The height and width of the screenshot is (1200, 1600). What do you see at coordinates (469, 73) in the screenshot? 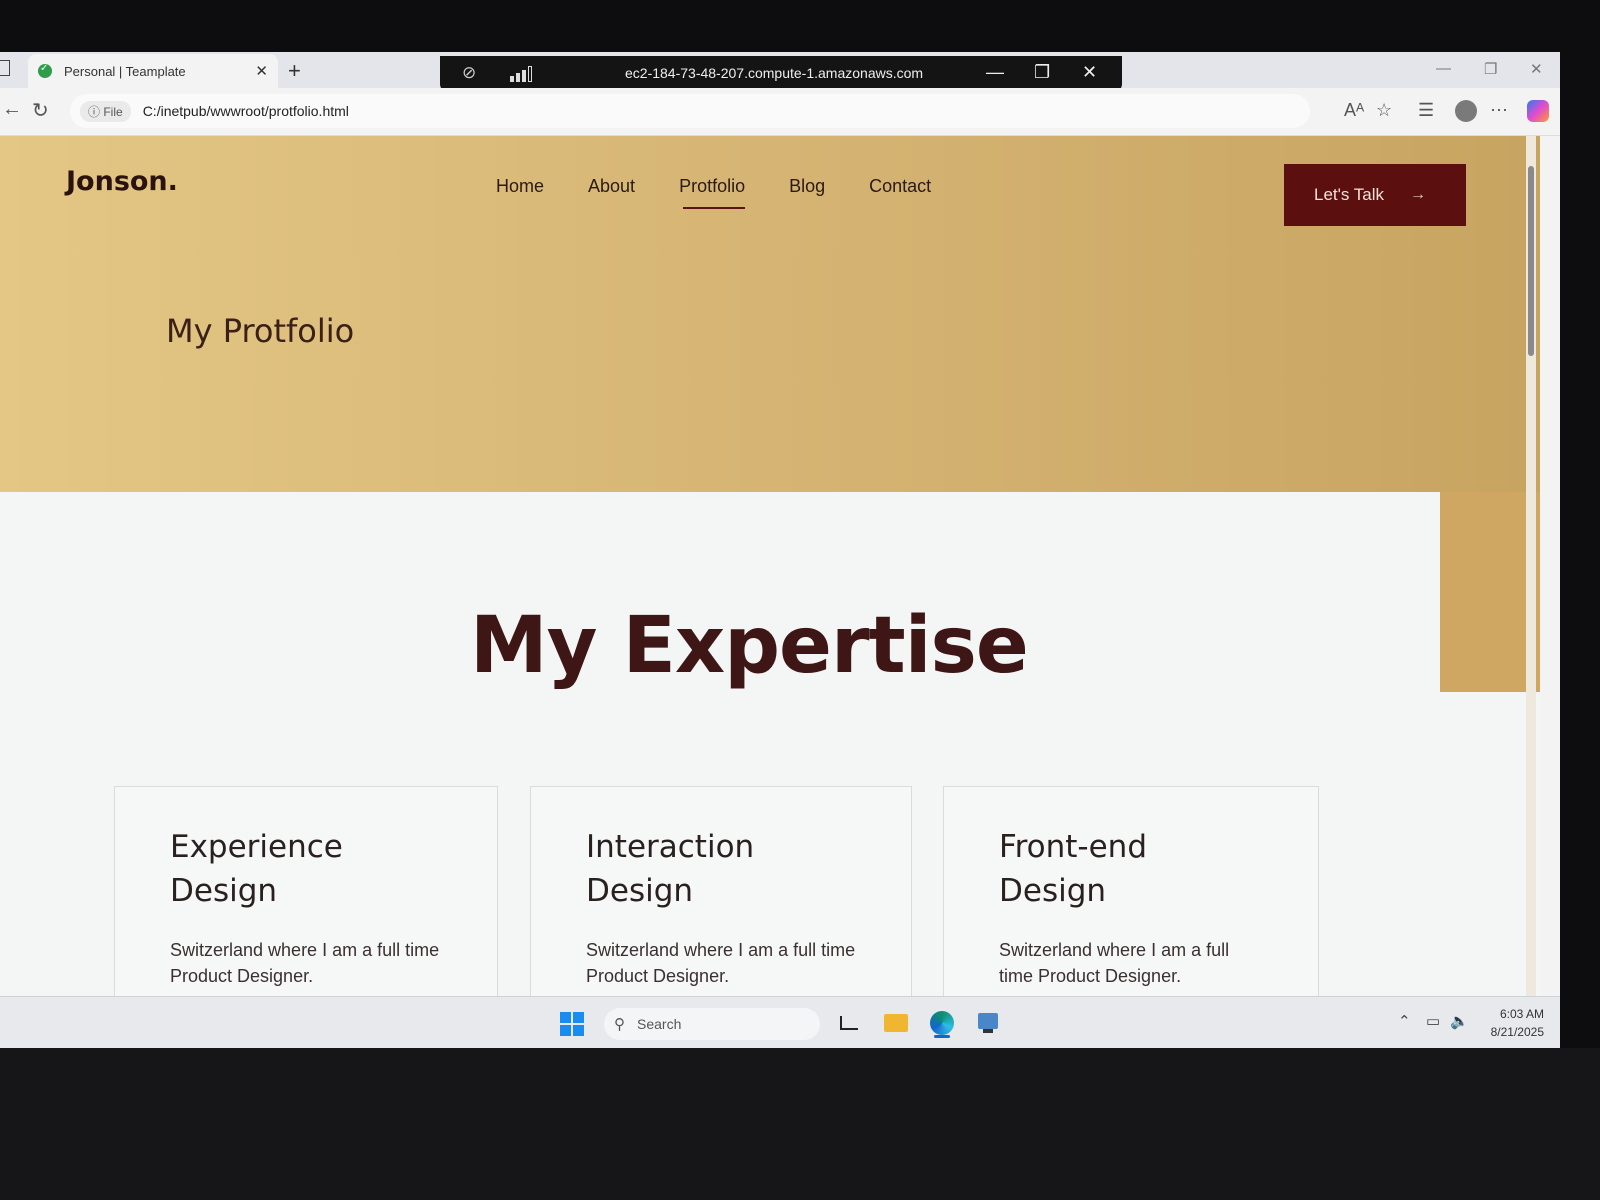
I see `unpin-icon: ⊘` at bounding box center [469, 73].